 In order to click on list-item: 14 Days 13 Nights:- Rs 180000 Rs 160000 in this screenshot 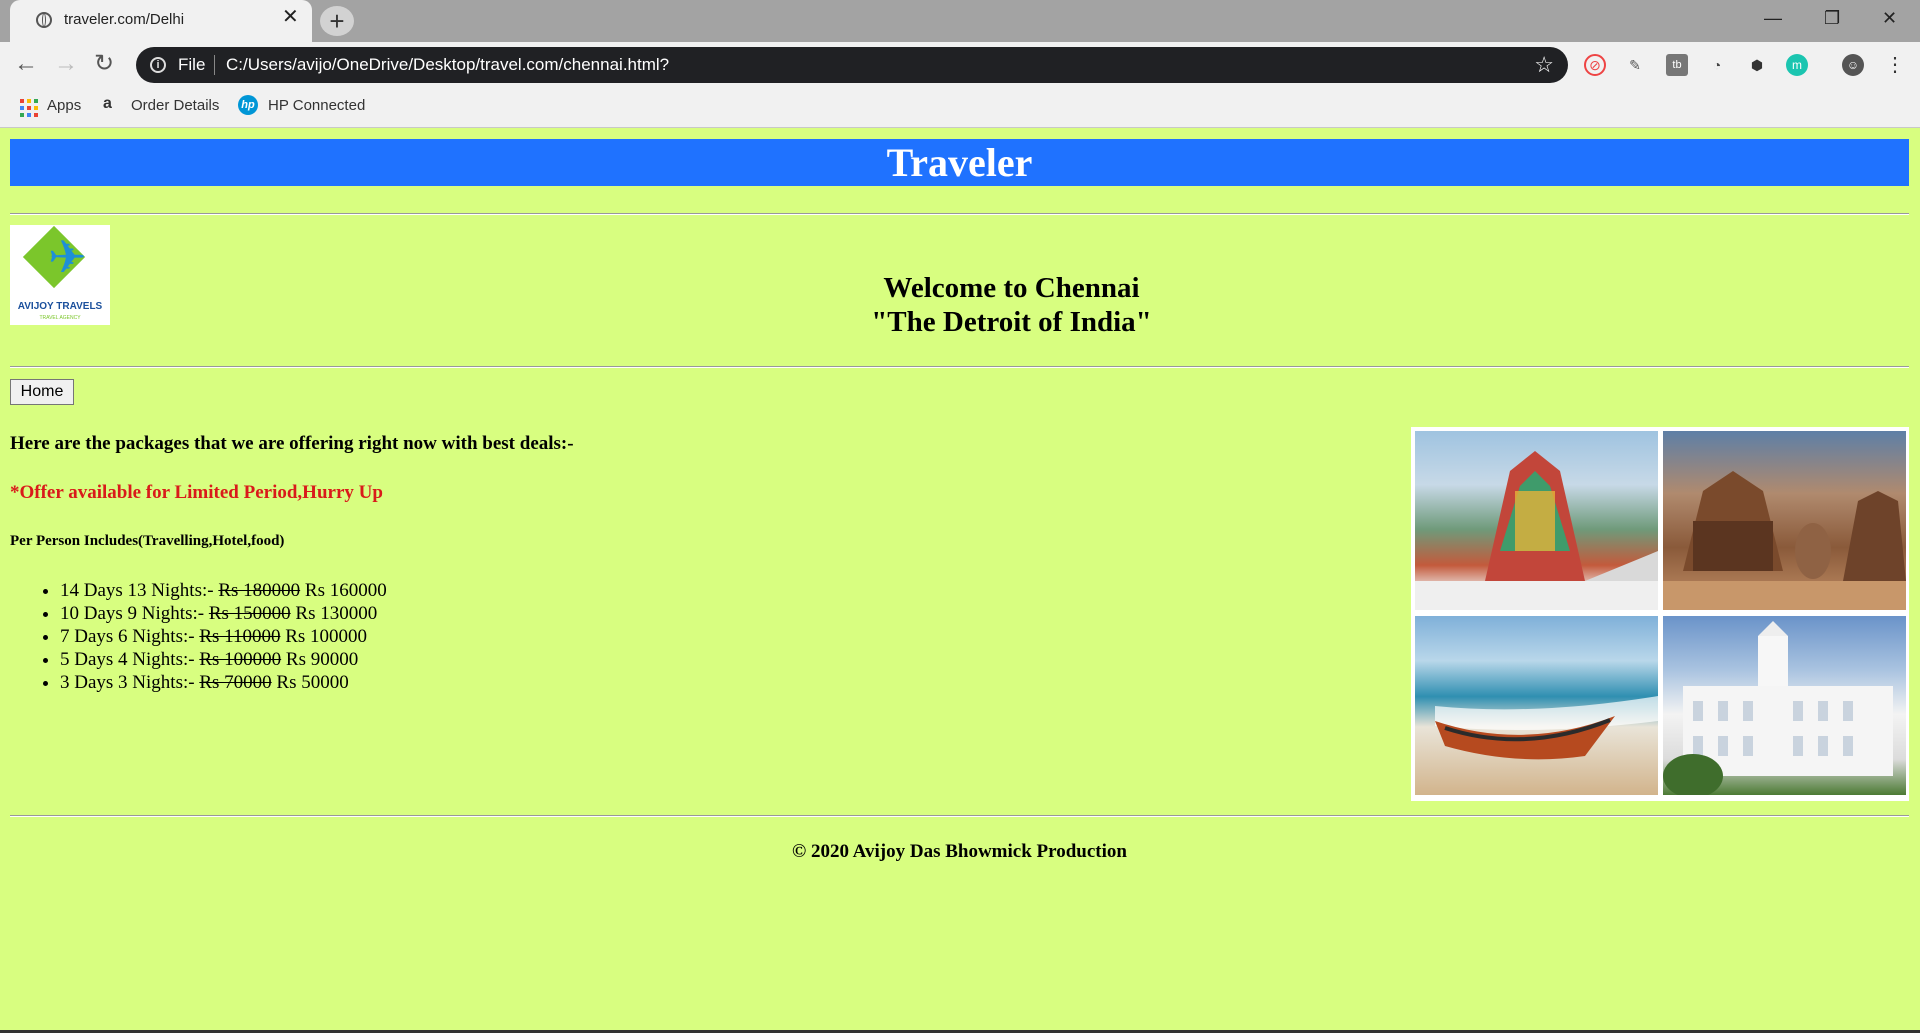, I will do `click(223, 590)`.